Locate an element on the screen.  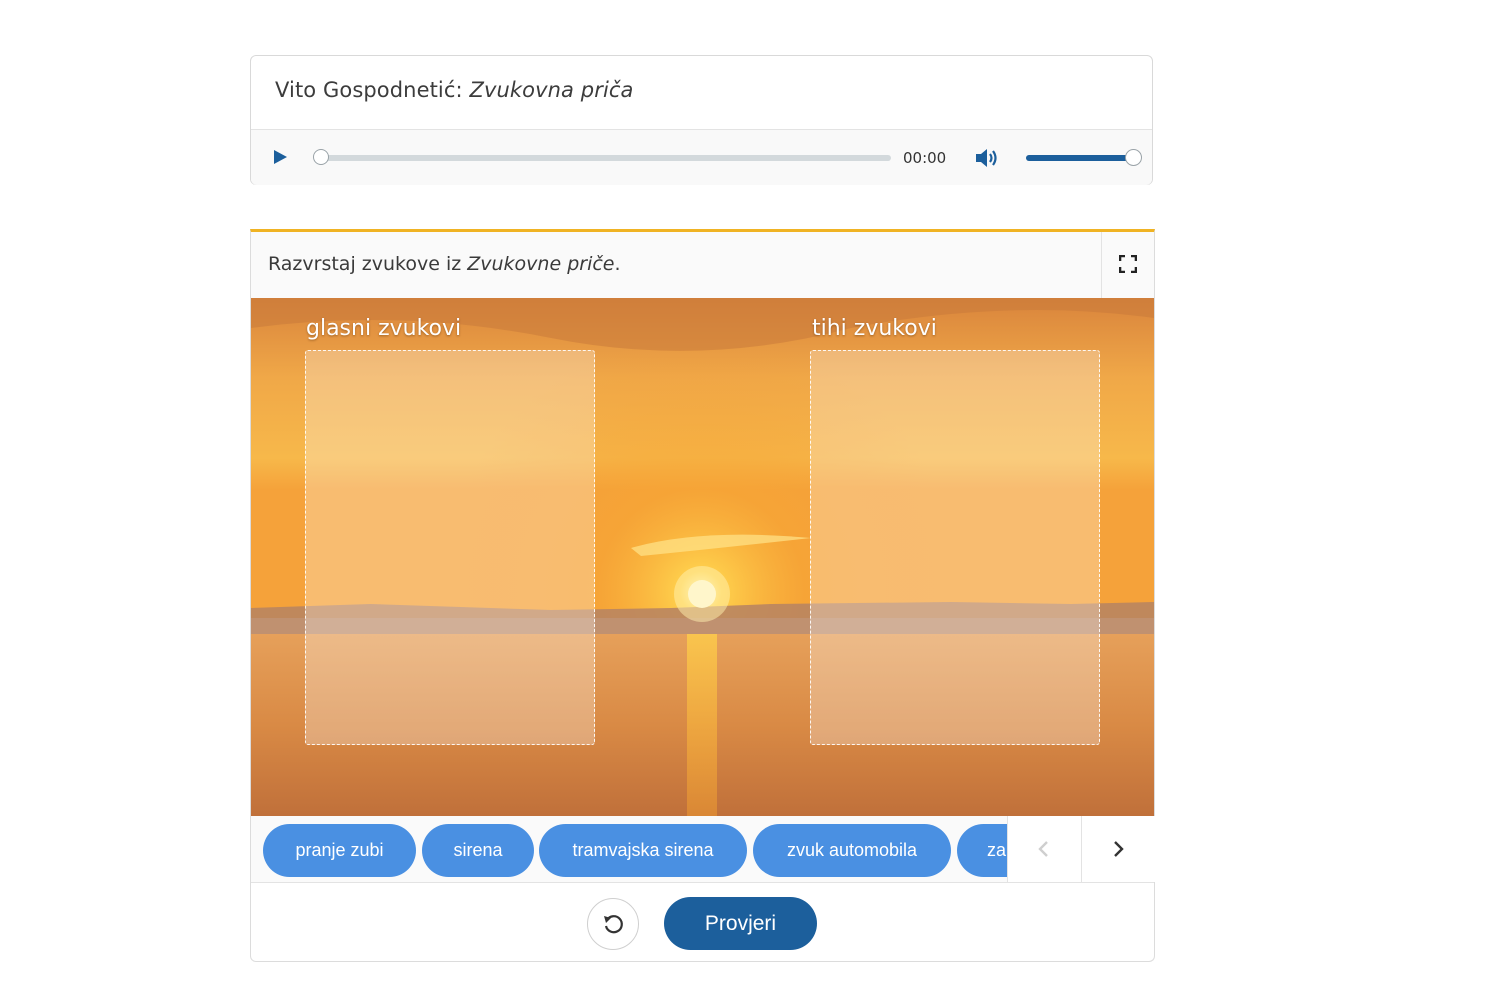
chip-pranje-zubi: pranje zubi is located at coordinates (339, 850).